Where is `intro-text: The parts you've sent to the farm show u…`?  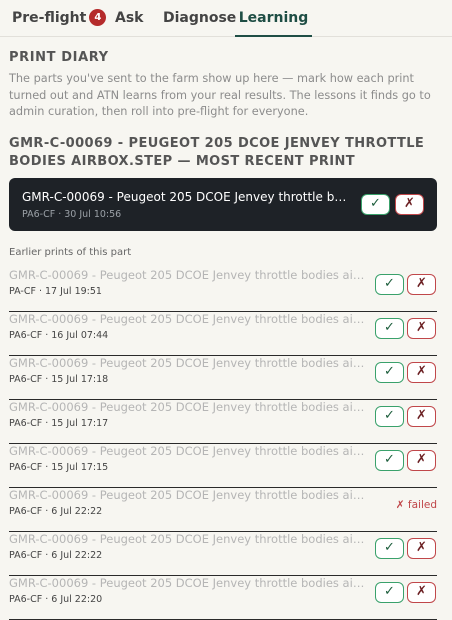
intro-text: The parts you've sent to the farm show u… is located at coordinates (220, 95).